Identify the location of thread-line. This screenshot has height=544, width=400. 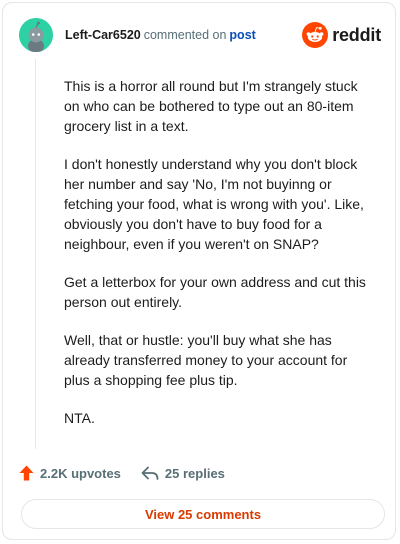
(35, 254).